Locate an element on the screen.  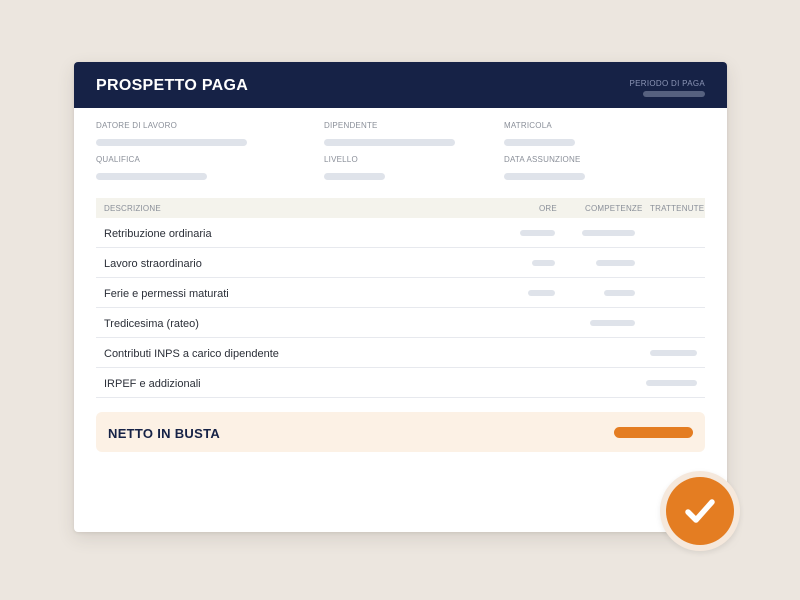
column-header-description: DESCRIZIONE is located at coordinates (132, 208).